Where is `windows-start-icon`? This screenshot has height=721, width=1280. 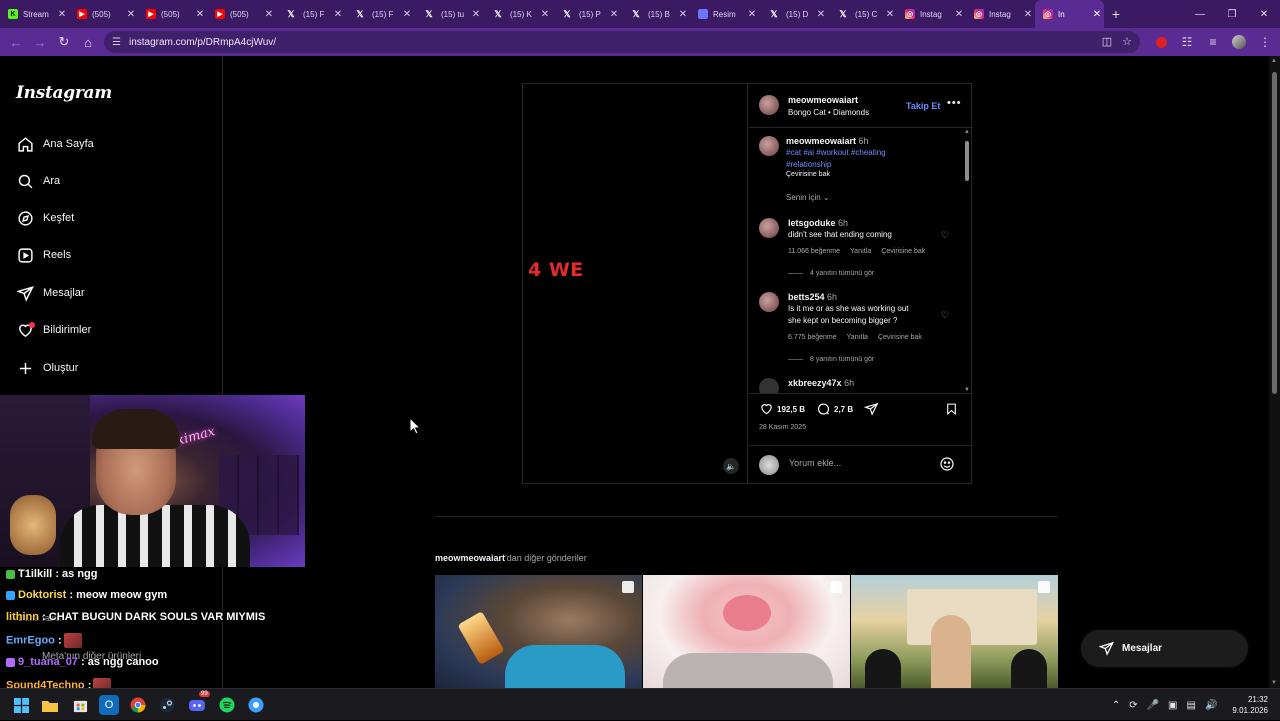
windows-start-icon is located at coordinates (21, 705).